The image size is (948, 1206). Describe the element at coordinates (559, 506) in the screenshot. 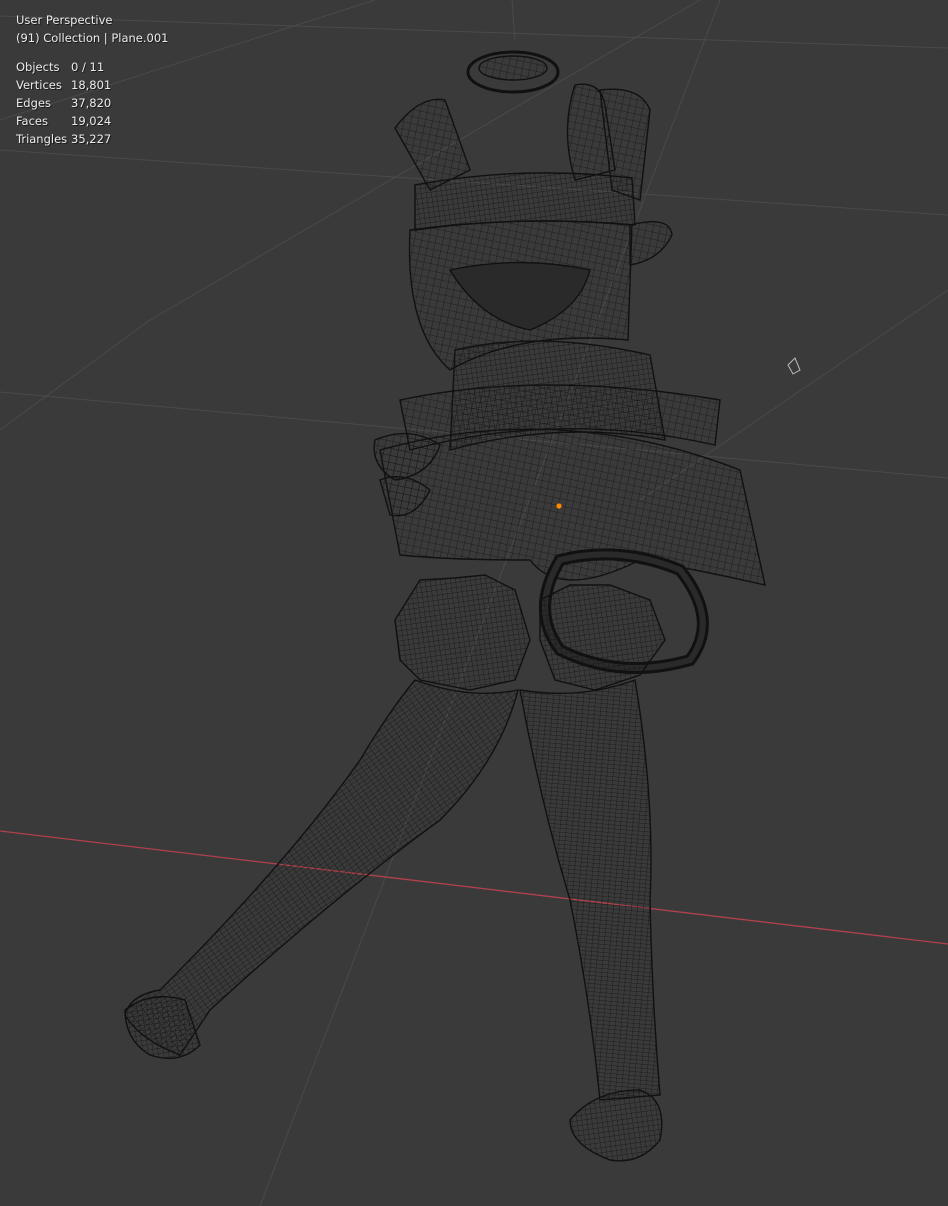

I see `object-origin` at that location.